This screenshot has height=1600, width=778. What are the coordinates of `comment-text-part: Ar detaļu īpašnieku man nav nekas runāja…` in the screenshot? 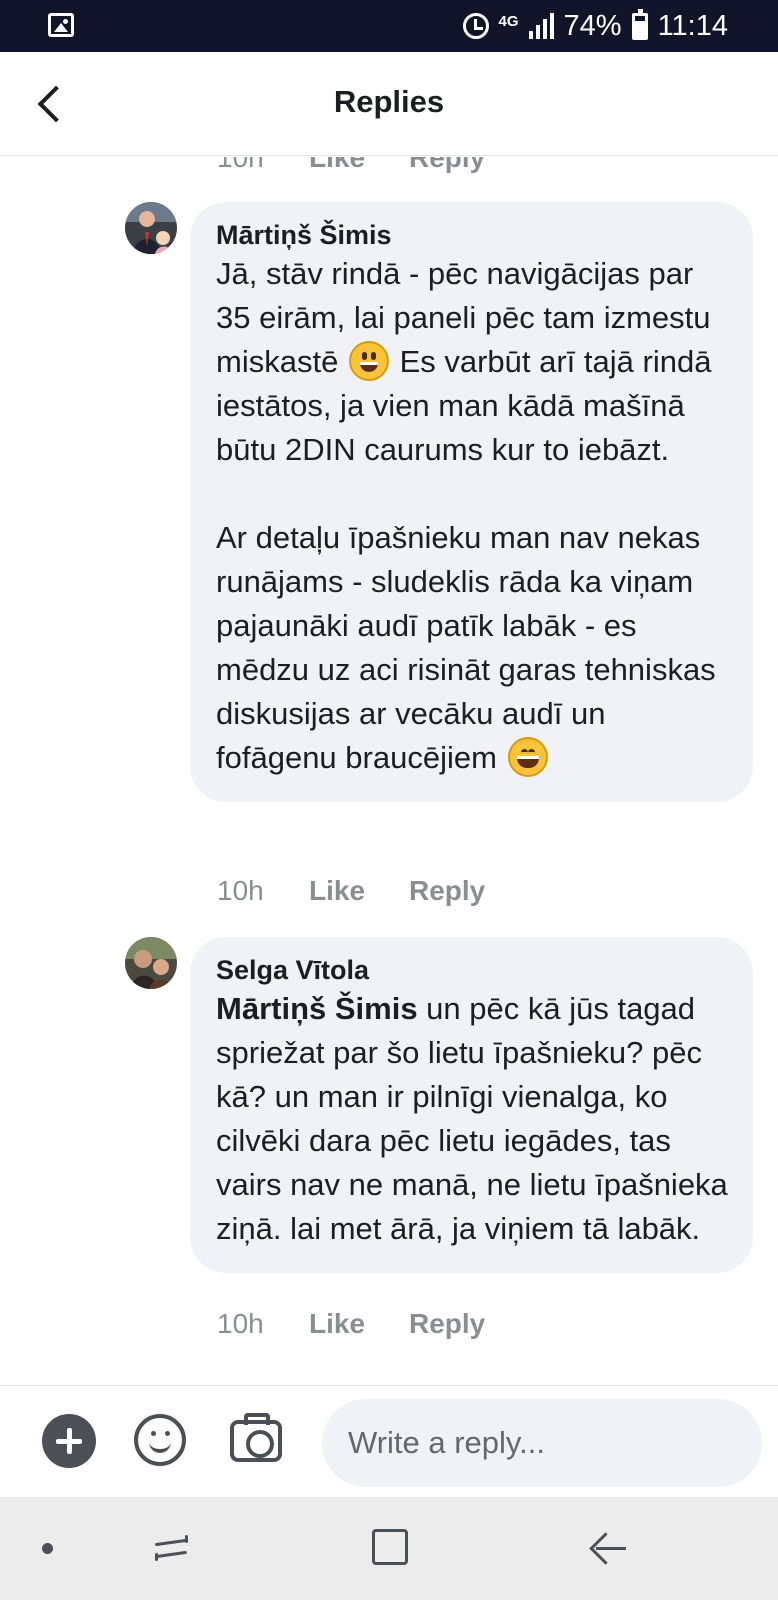 It's located at (466, 647).